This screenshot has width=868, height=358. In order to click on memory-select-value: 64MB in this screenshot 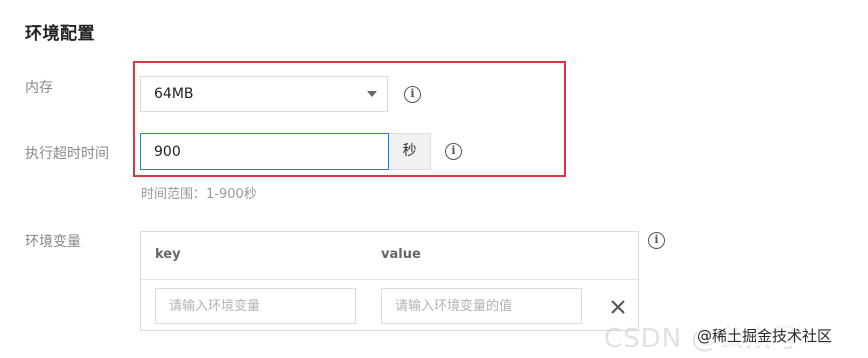, I will do `click(174, 94)`.